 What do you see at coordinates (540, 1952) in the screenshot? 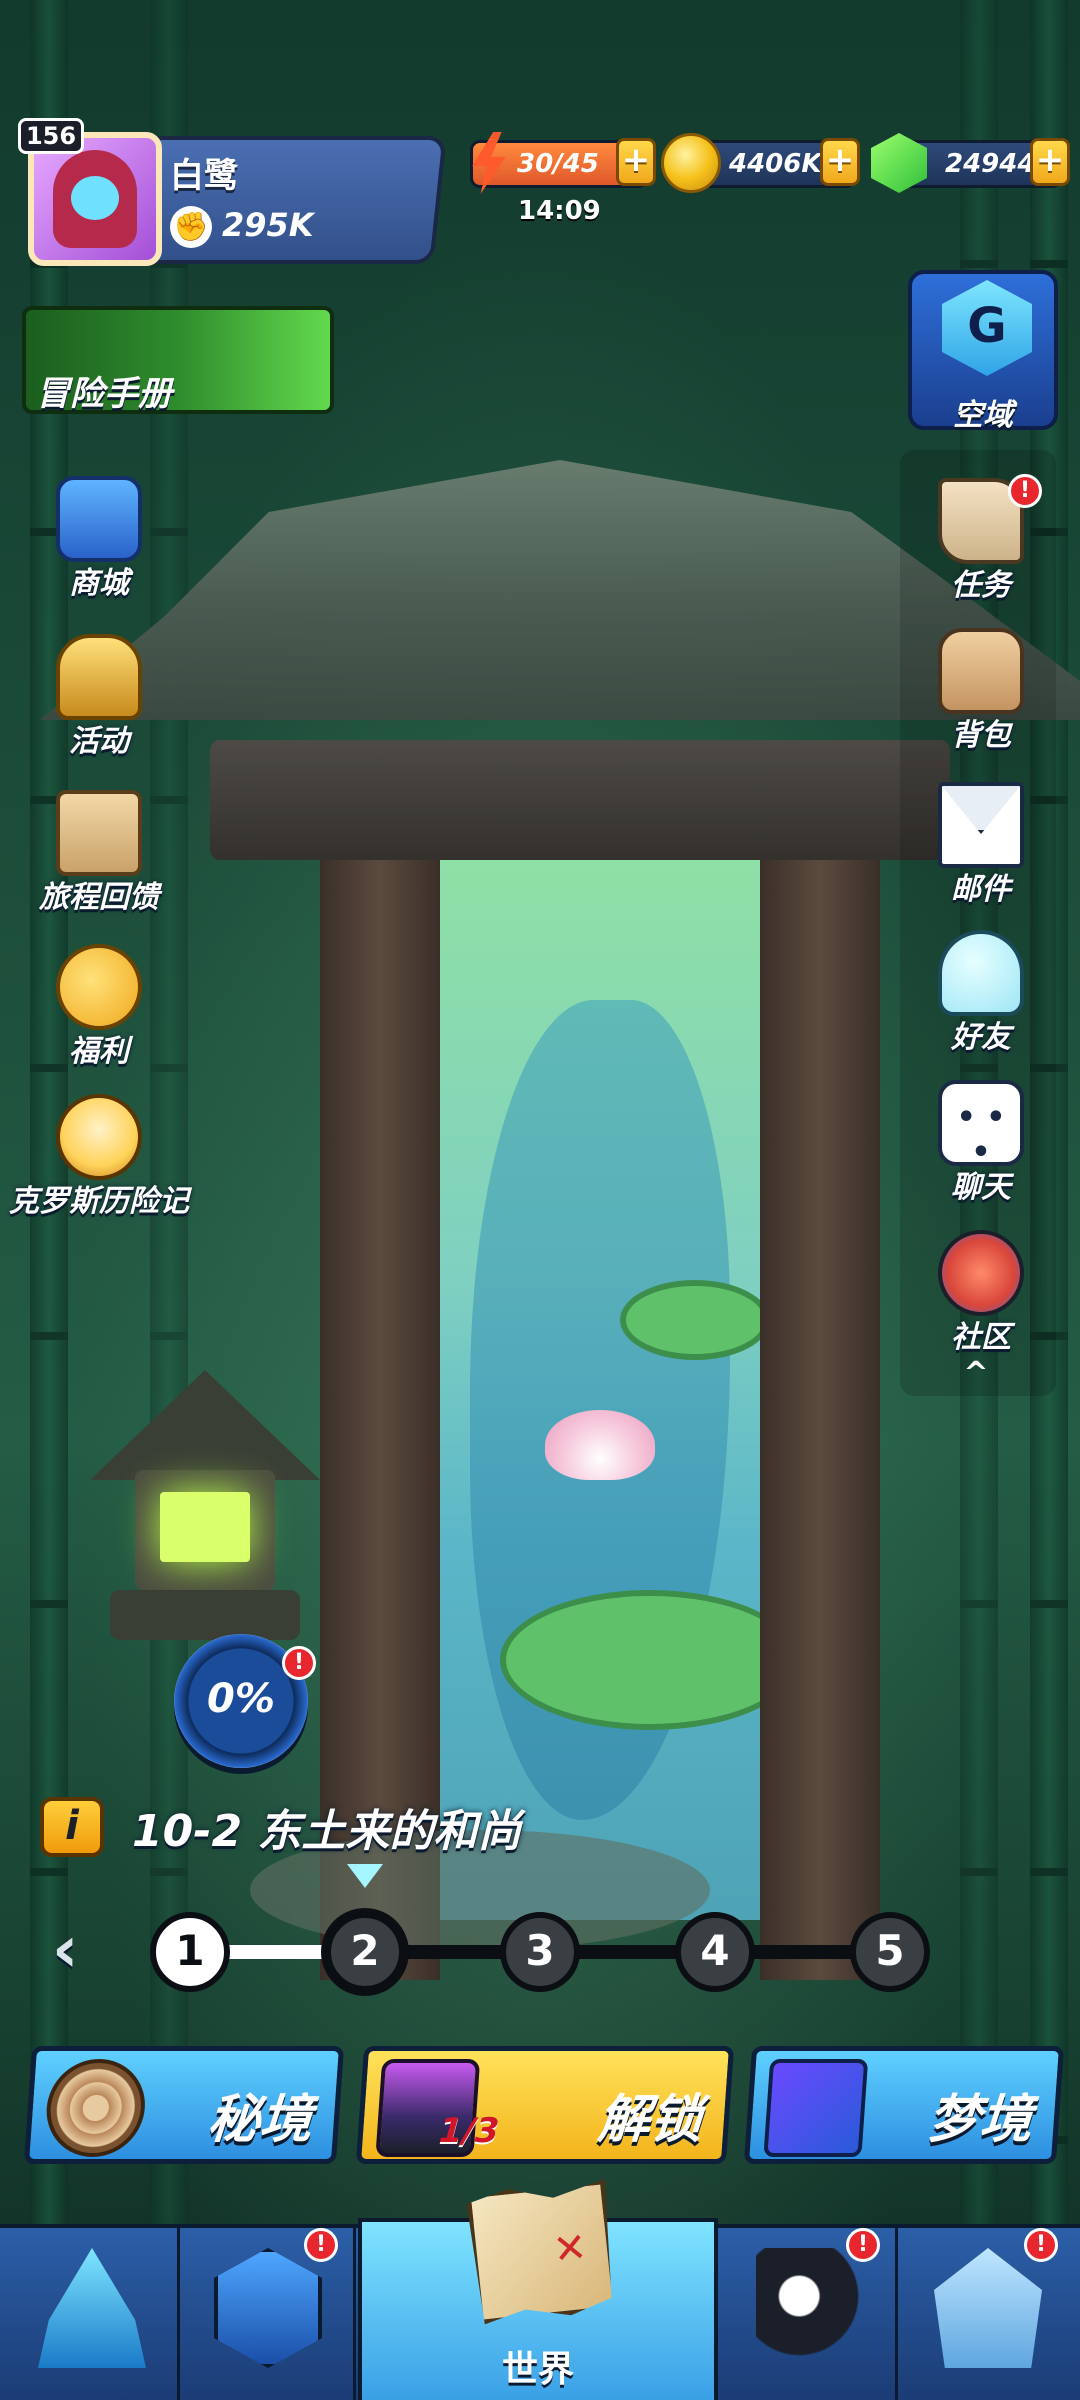
I see `stage-node-3: 3` at bounding box center [540, 1952].